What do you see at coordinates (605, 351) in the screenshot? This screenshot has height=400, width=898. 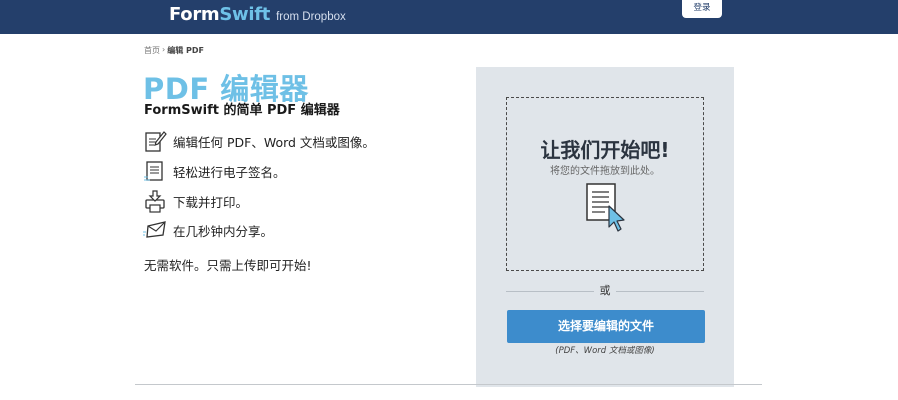 I see `file-types-note: (PDF、Word 文档或图像)` at bounding box center [605, 351].